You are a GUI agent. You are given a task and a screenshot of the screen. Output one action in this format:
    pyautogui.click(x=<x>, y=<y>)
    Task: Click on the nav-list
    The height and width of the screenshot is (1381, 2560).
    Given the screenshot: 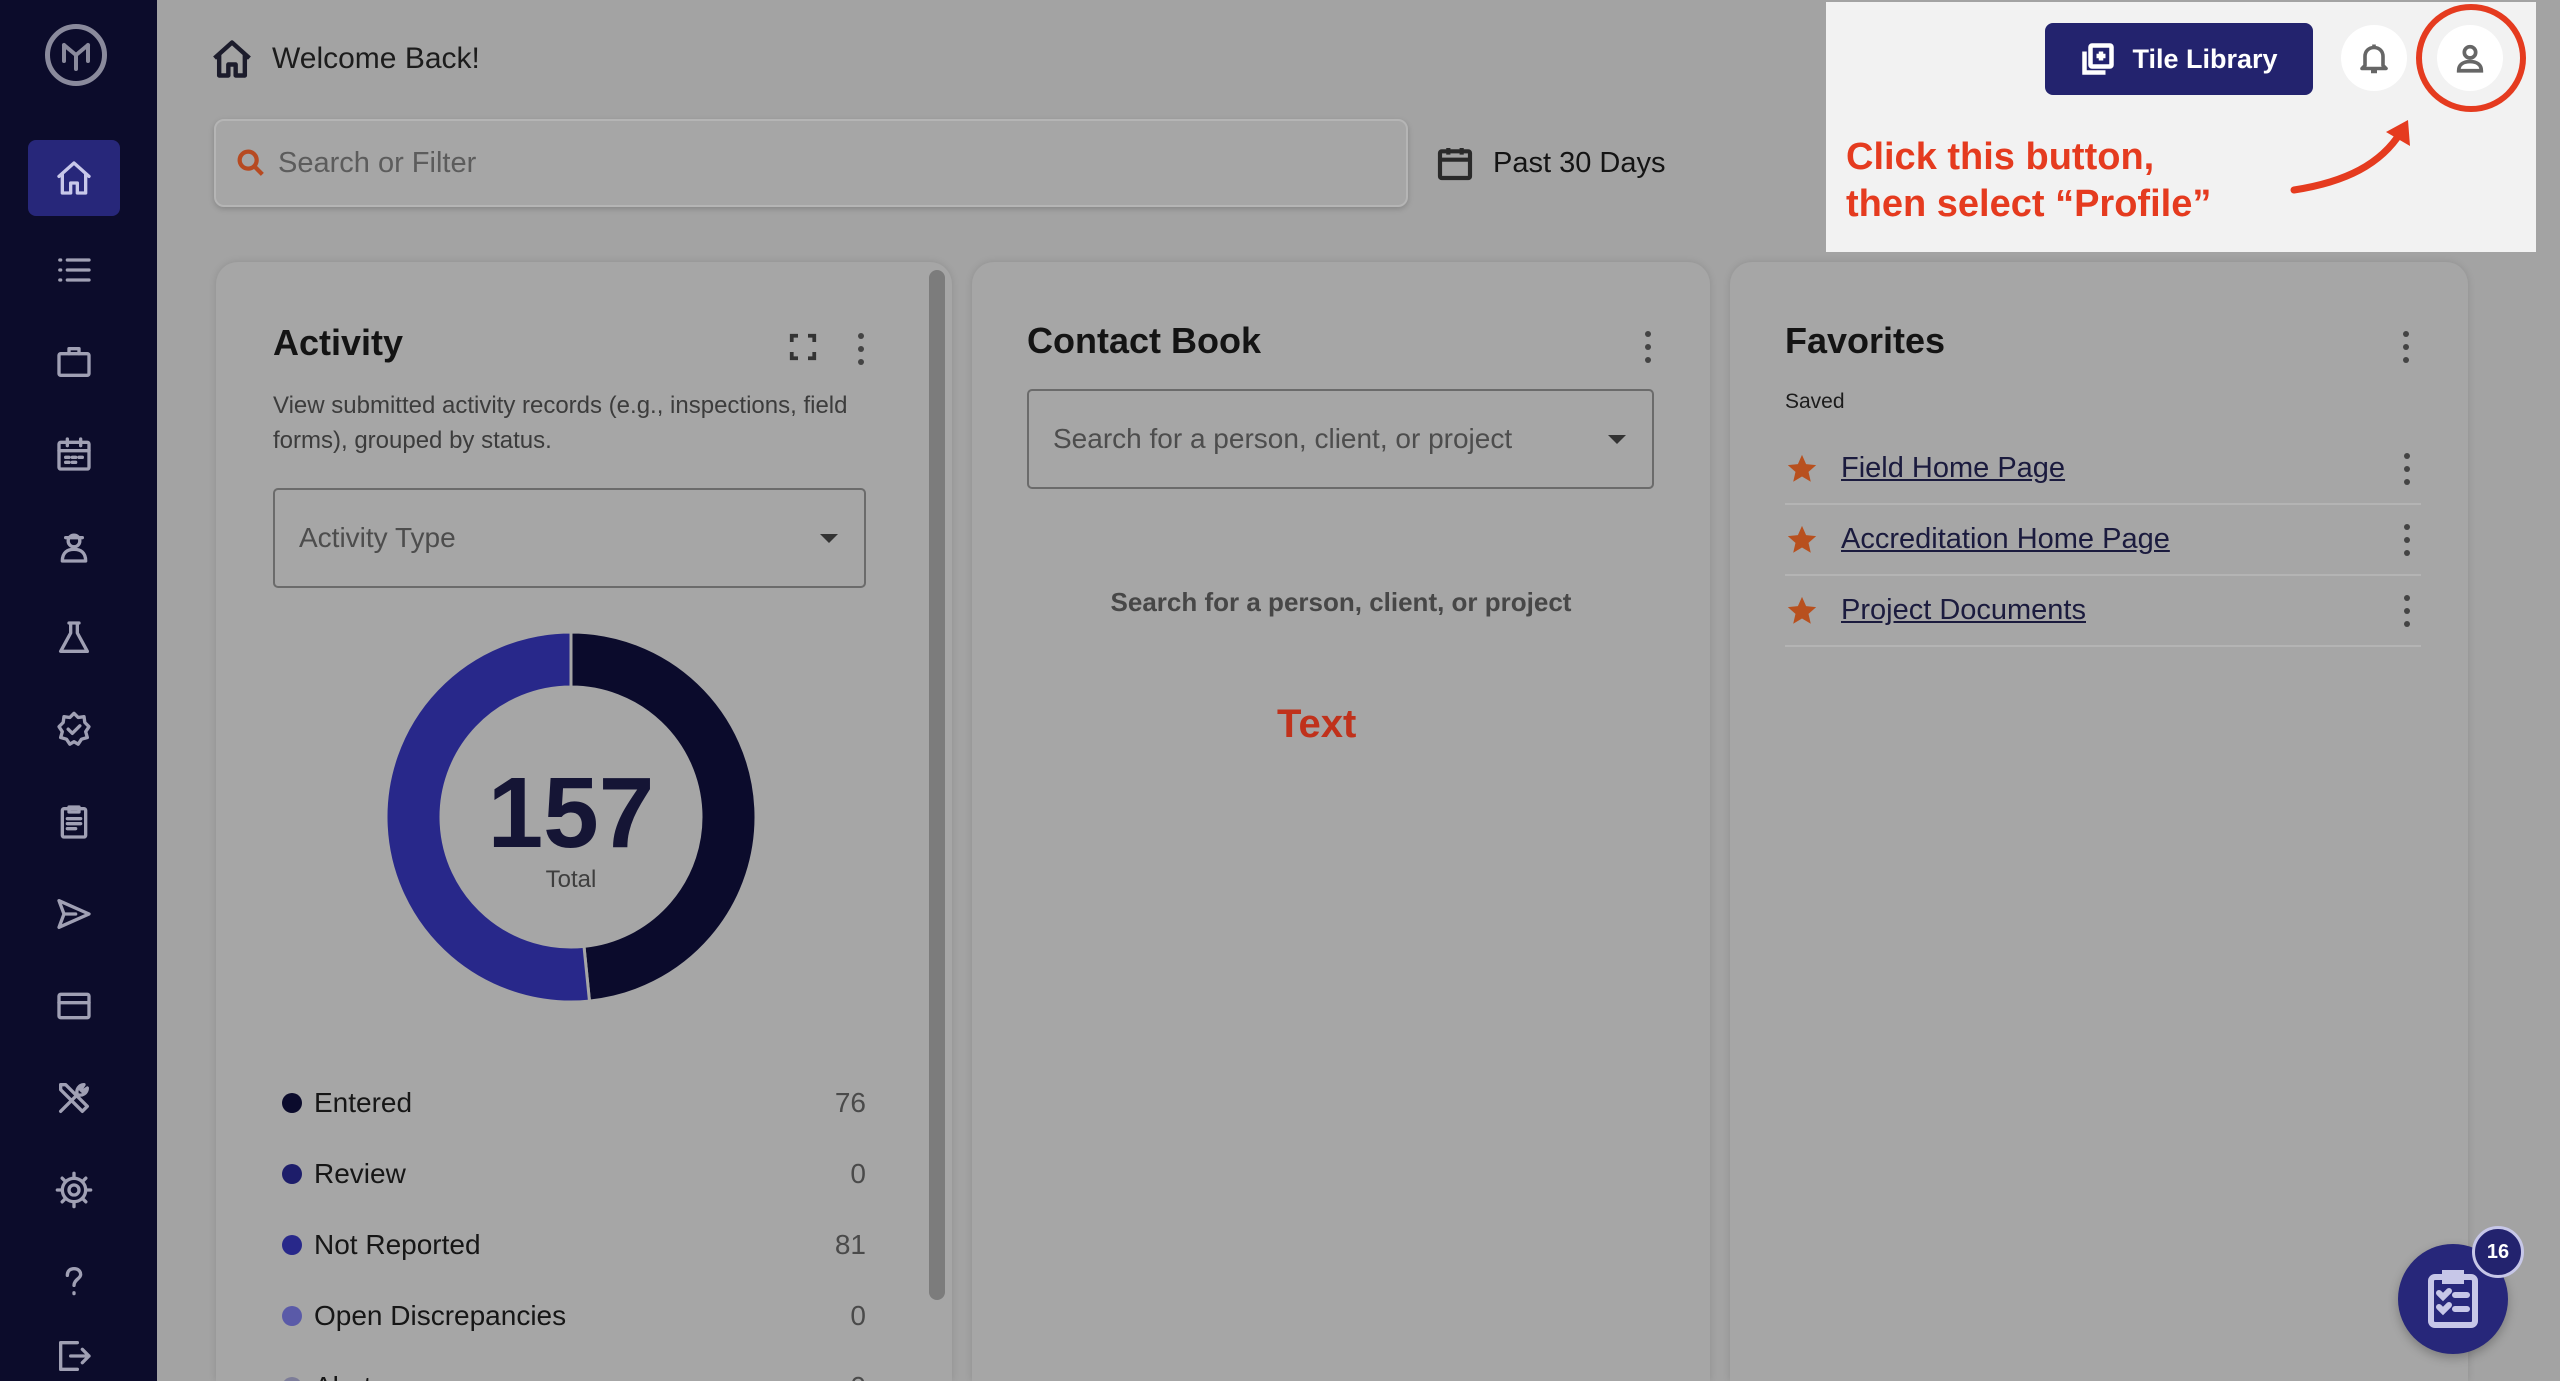 What is the action you would take?
    pyautogui.click(x=74, y=270)
    